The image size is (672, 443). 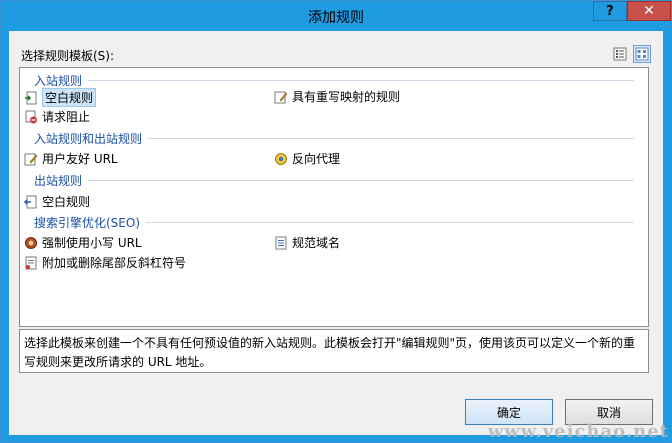 I want to click on list-item-user-friendly-url: 用户友好 URL, so click(x=71, y=158).